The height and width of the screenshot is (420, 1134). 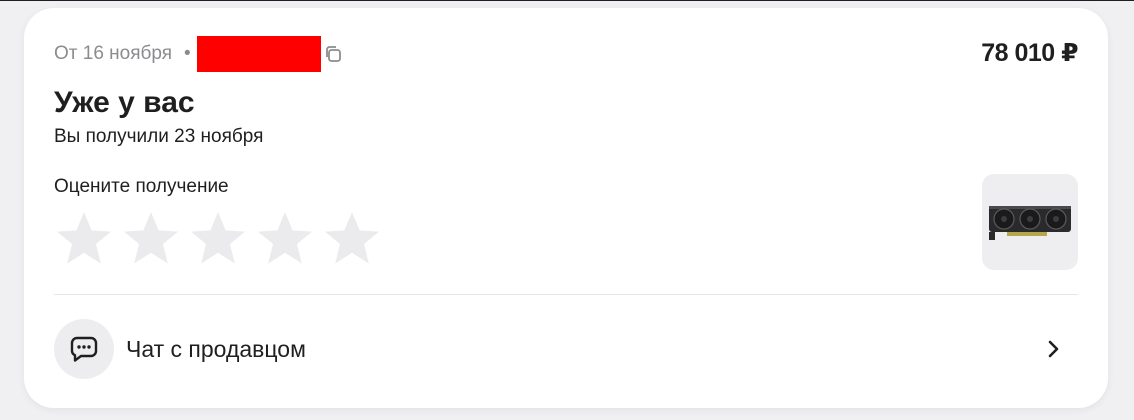 What do you see at coordinates (1053, 349) in the screenshot?
I see `chevron-right-icon` at bounding box center [1053, 349].